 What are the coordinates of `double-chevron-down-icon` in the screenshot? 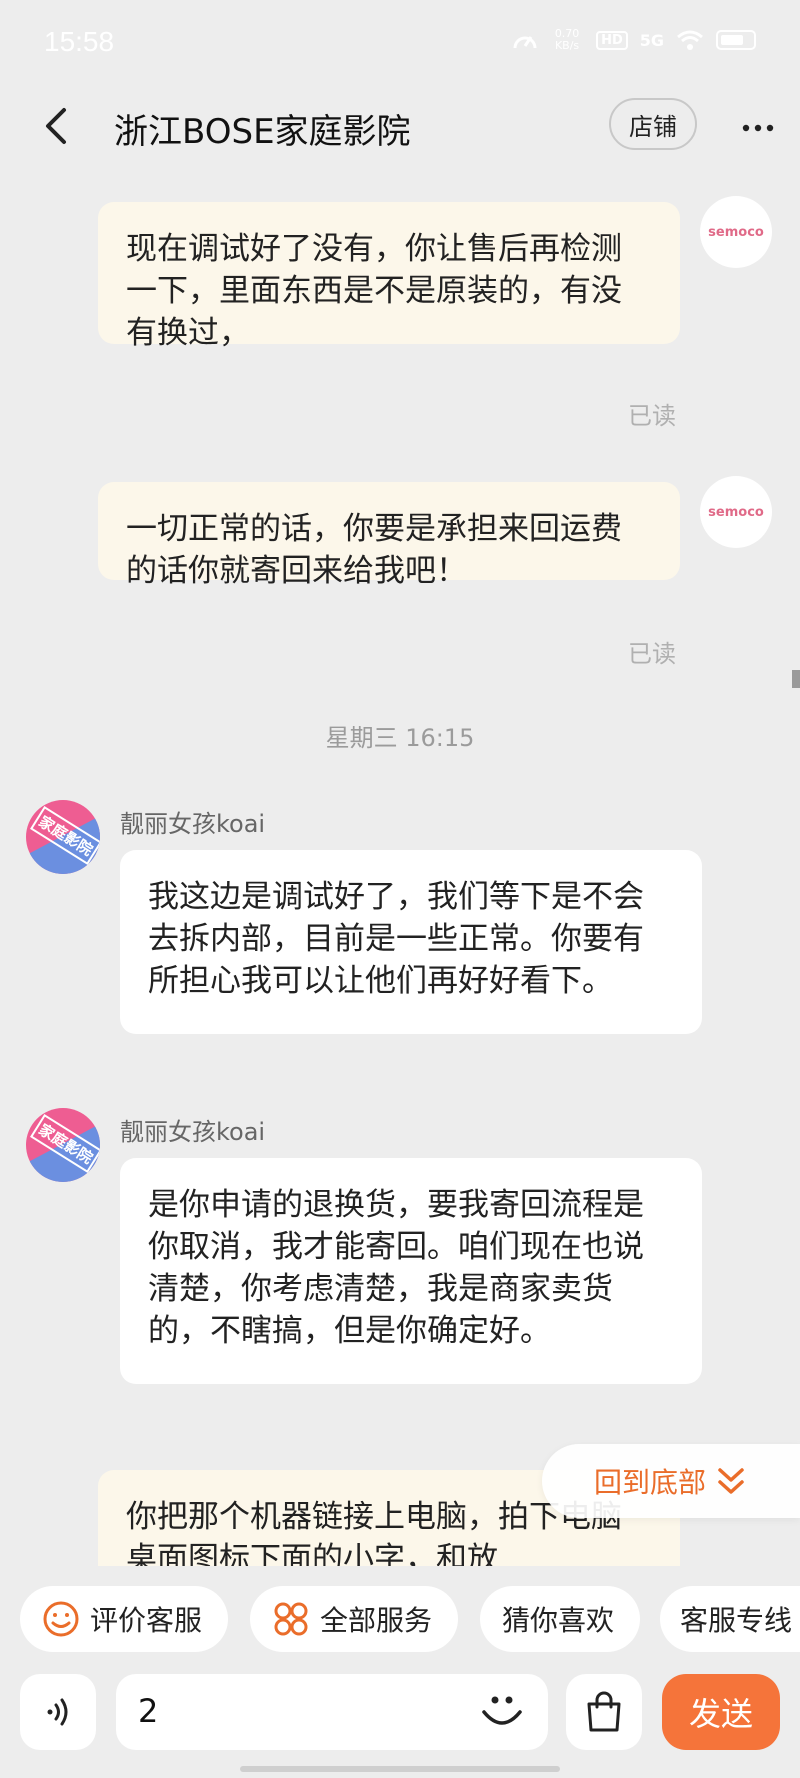 It's located at (731, 1481).